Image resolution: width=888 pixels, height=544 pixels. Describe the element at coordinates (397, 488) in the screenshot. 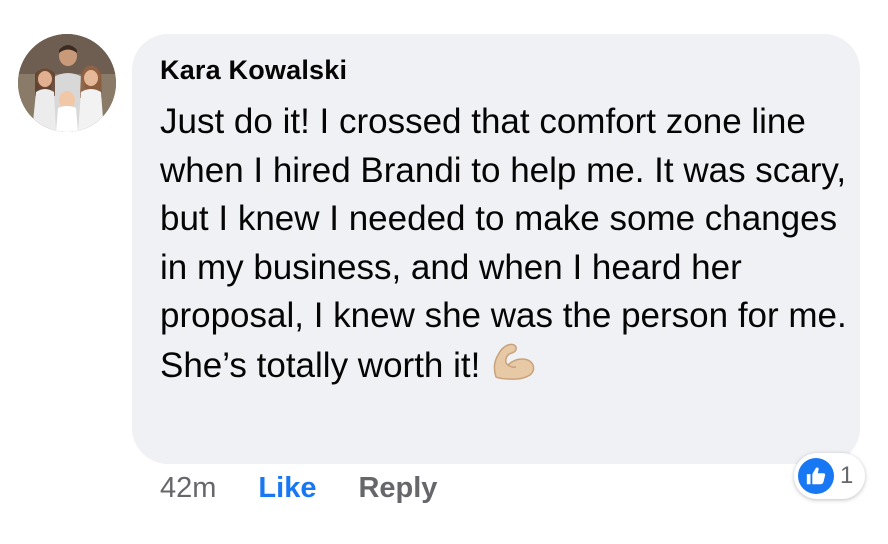

I see `reply-button: Reply` at that location.